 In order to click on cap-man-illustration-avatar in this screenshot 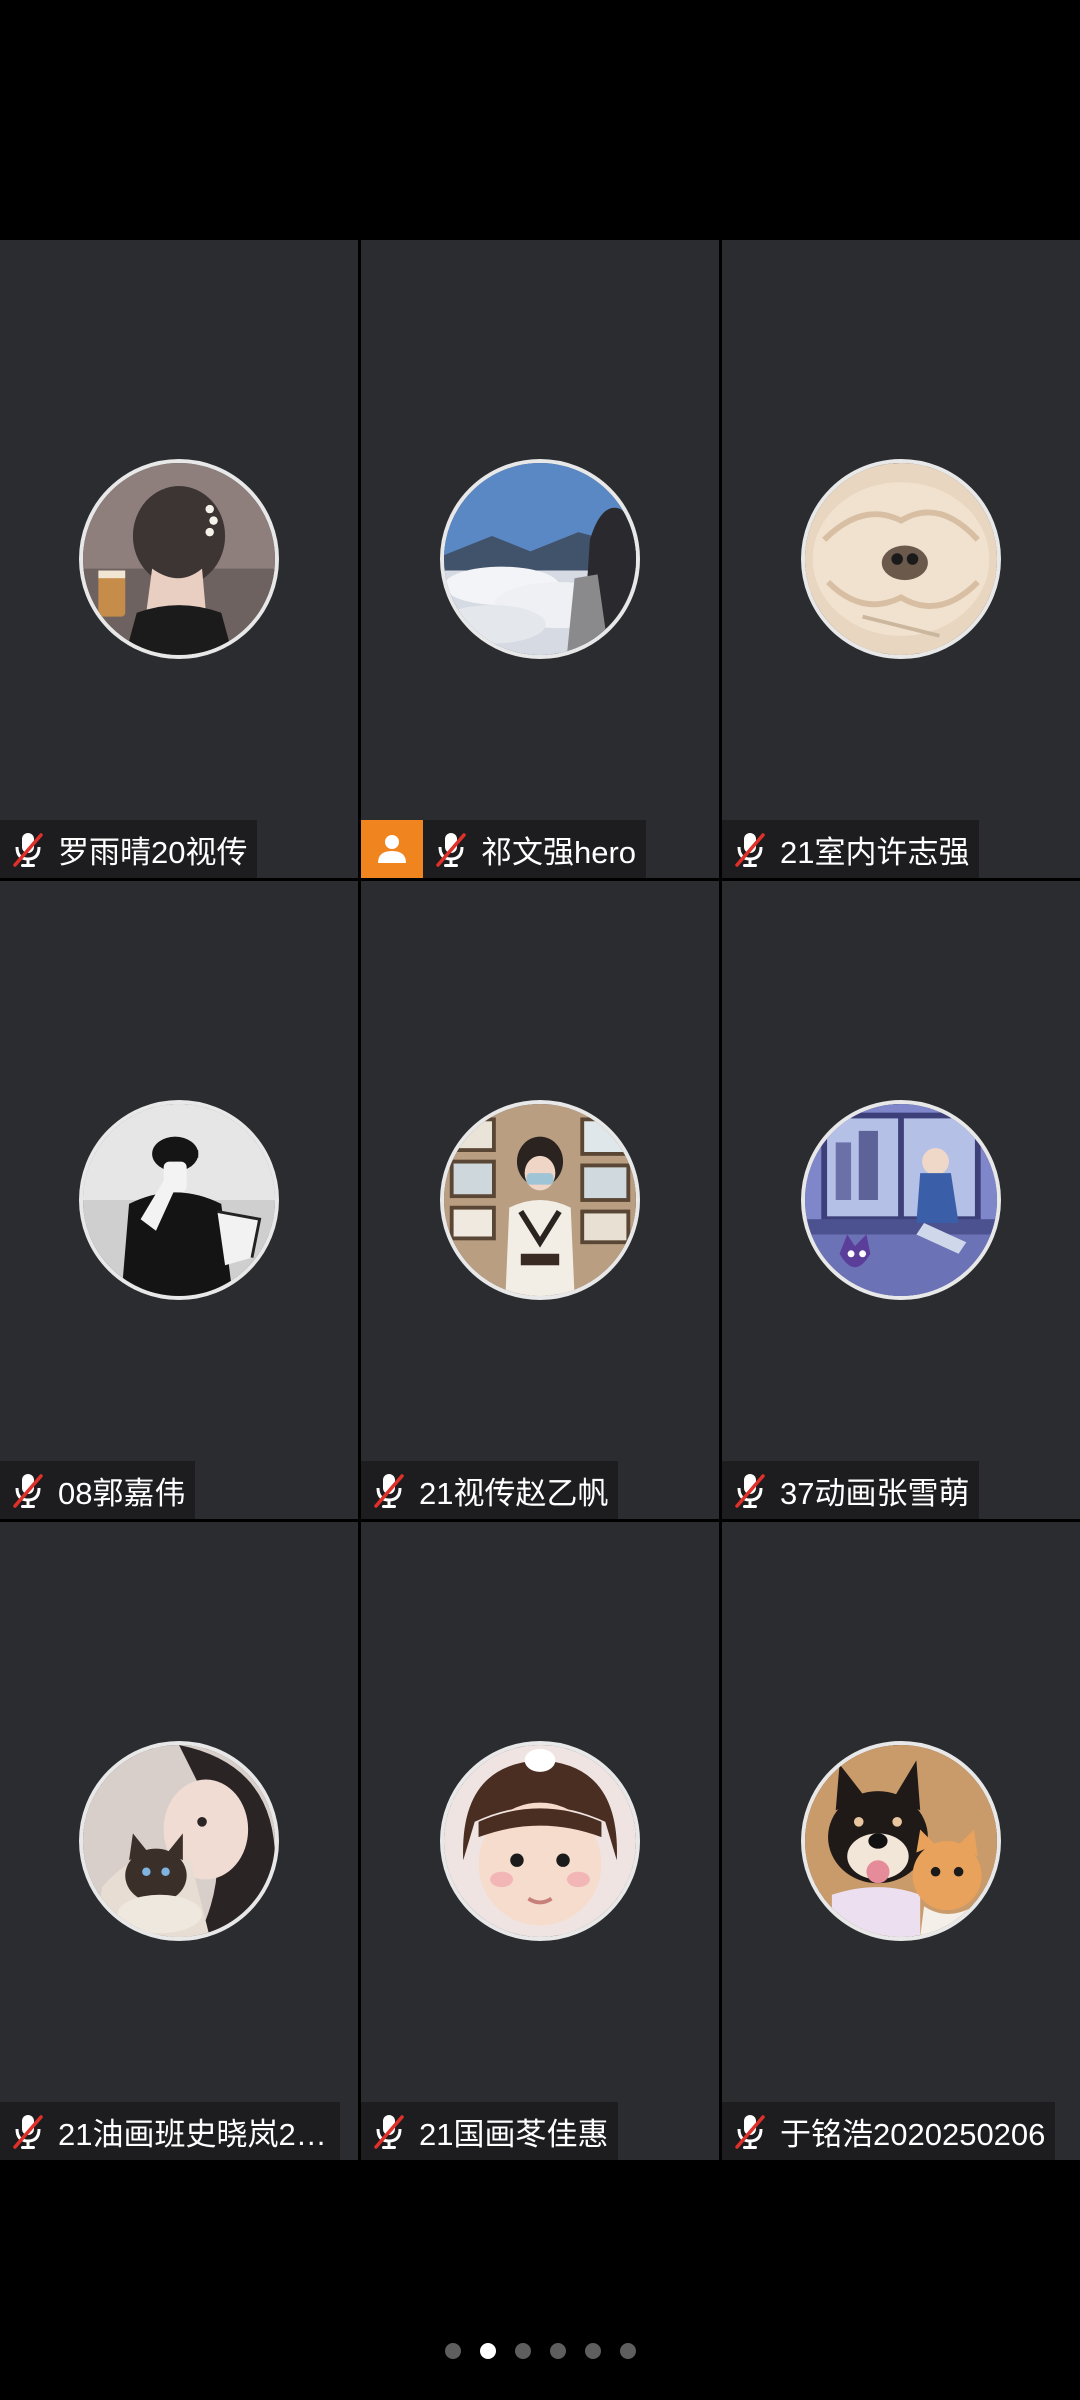, I will do `click(179, 1200)`.